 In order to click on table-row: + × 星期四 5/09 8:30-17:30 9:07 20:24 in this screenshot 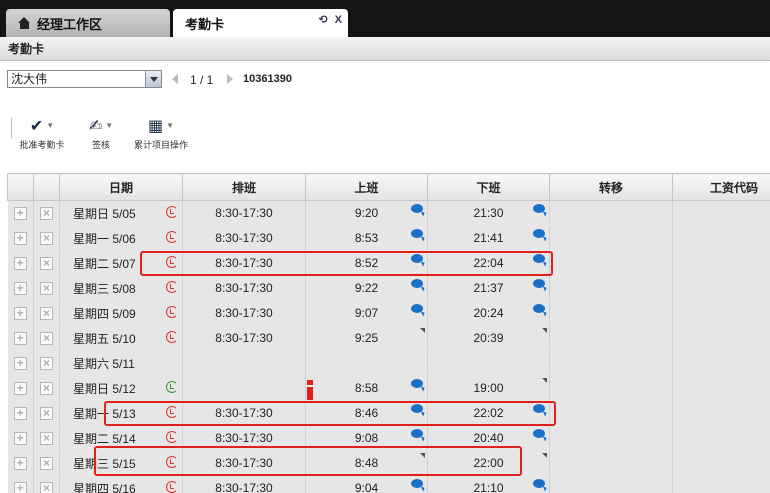, I will do `click(388, 313)`.